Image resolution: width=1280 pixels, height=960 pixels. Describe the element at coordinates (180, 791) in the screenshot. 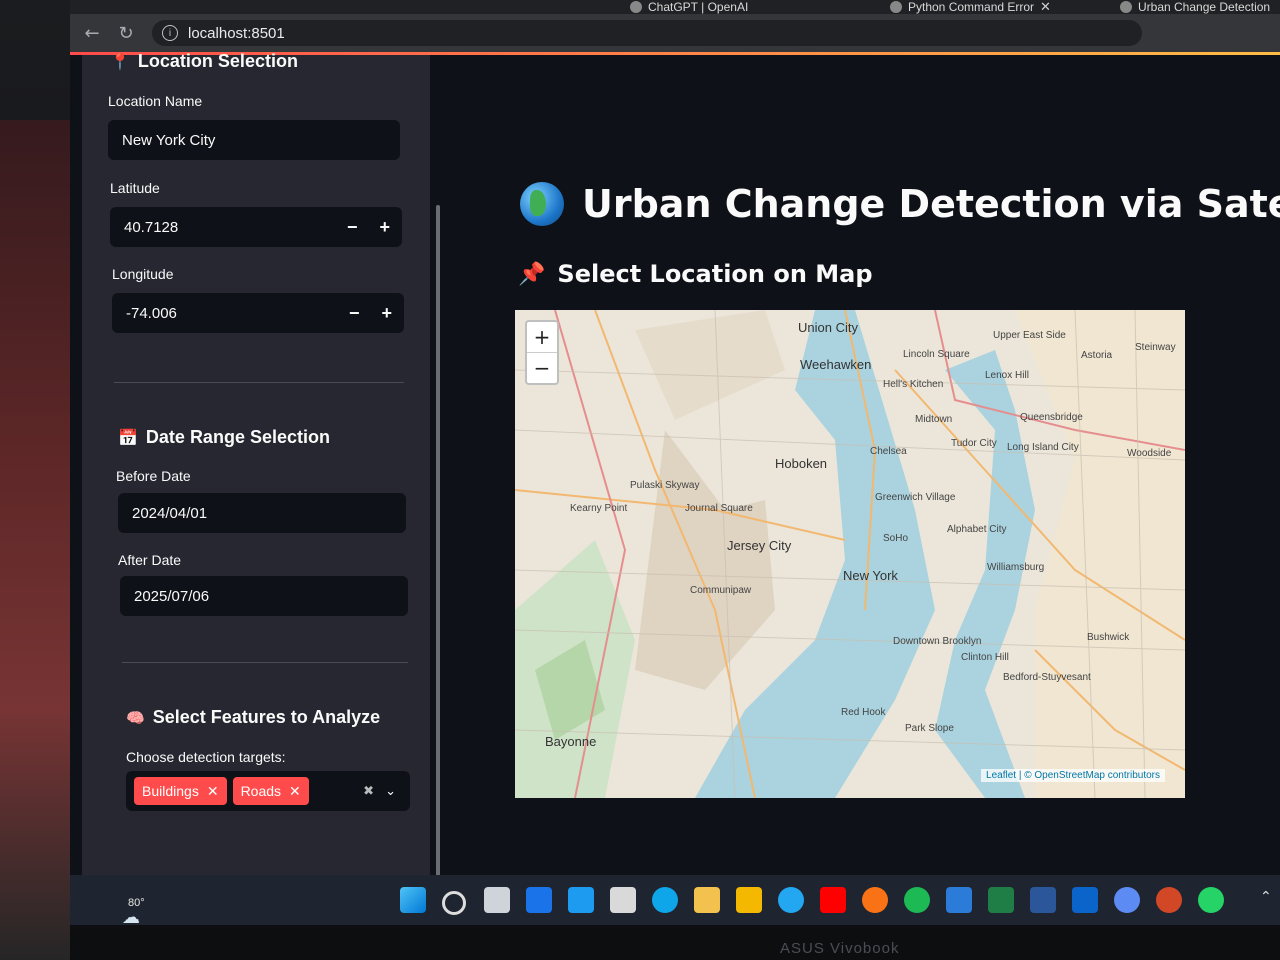

I see `chip-buildings: Buildings ✕` at that location.